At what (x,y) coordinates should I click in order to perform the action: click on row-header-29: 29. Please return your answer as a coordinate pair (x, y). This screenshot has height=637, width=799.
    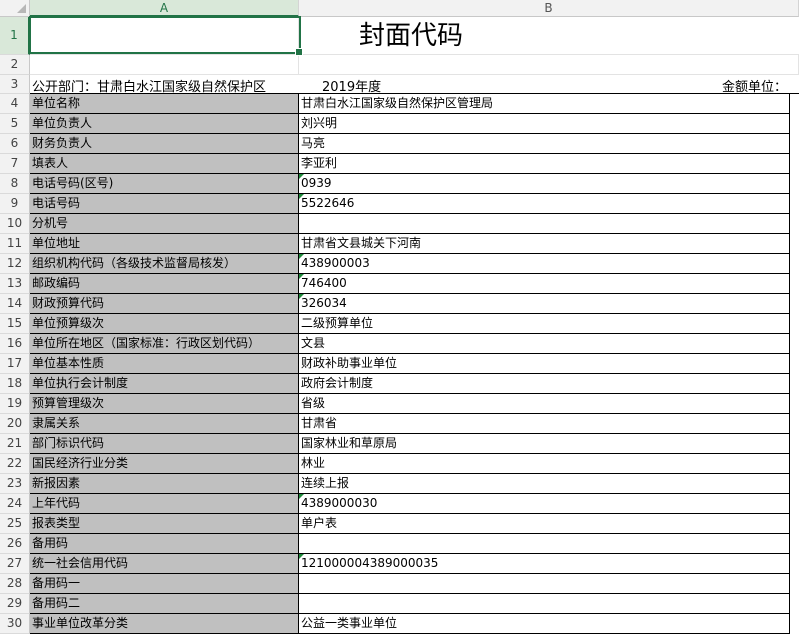
    Looking at the image, I should click on (15, 604).